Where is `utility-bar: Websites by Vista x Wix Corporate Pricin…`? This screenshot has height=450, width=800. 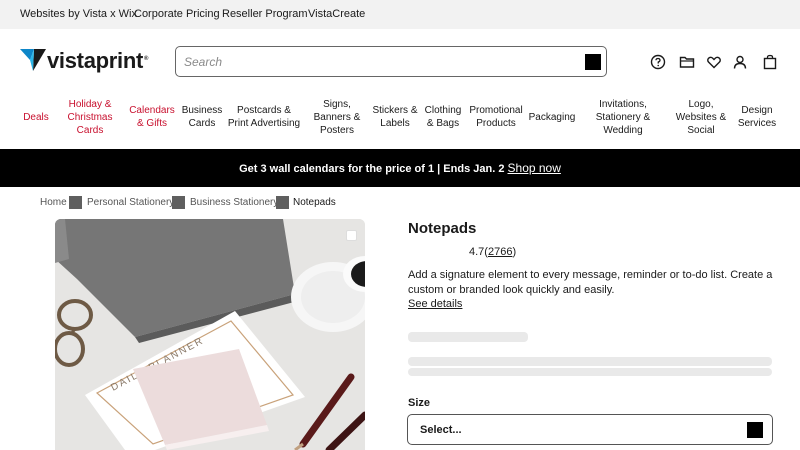
utility-bar: Websites by Vista x Wix Corporate Pricin… is located at coordinates (400, 14).